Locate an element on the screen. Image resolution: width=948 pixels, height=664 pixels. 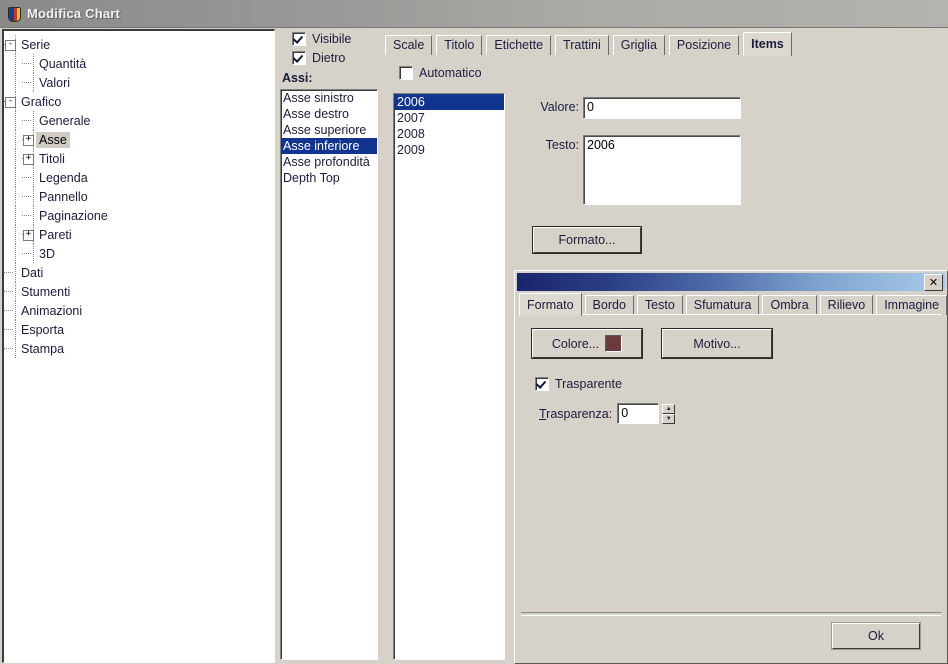
tree-item-label: Valori is located at coordinates (55, 82).